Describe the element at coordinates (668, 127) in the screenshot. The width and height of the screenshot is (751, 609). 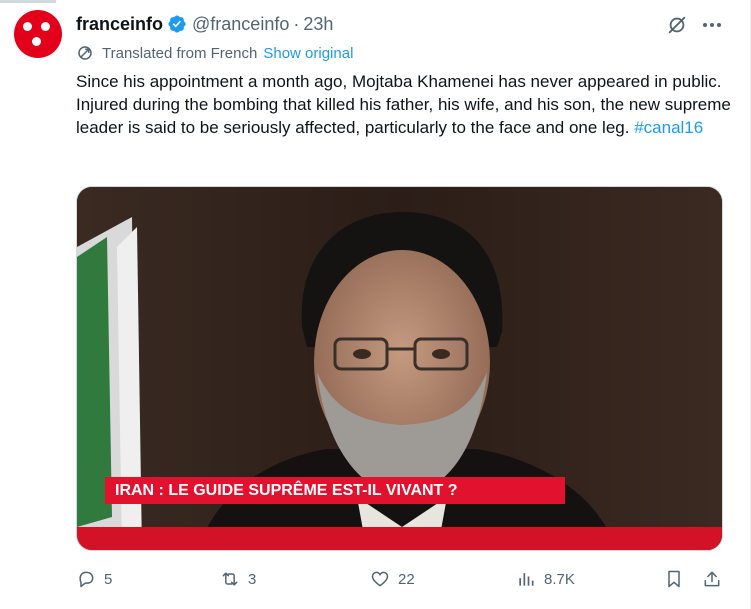
I see `hashtag-link: #canal16` at that location.